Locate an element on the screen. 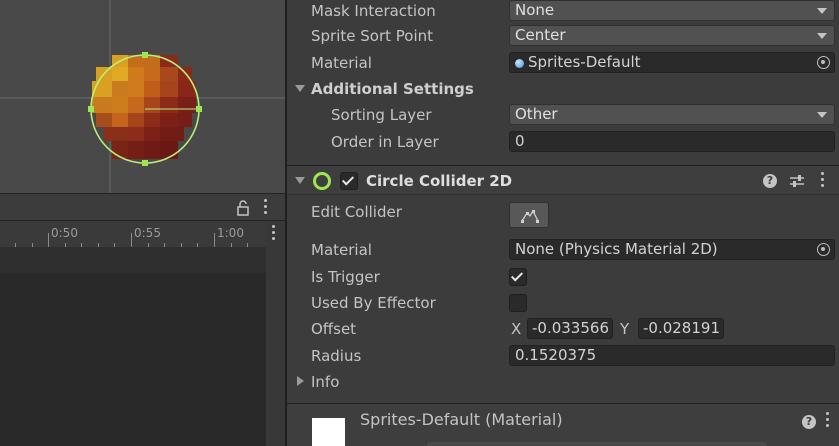  offset-y-label: Y is located at coordinates (624, 329).